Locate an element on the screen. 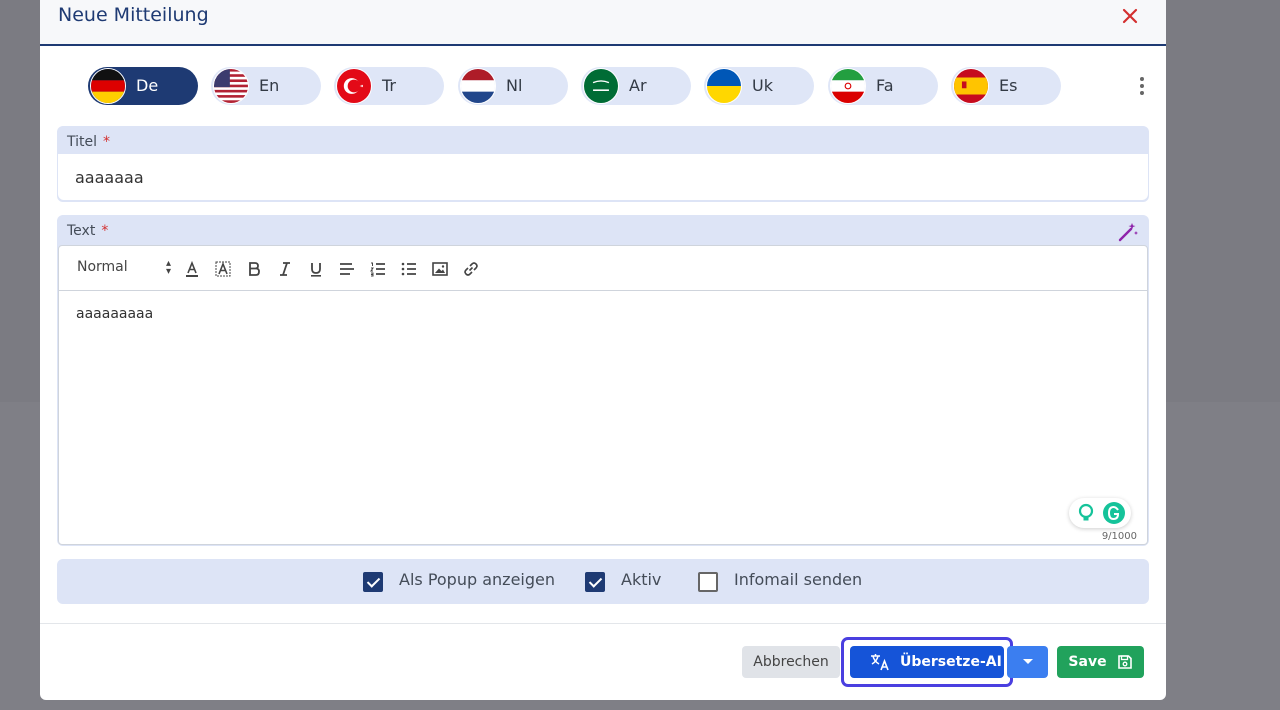 Image resolution: width=1280 pixels, height=710 pixels. magic-wand-icon is located at coordinates (1128, 232).